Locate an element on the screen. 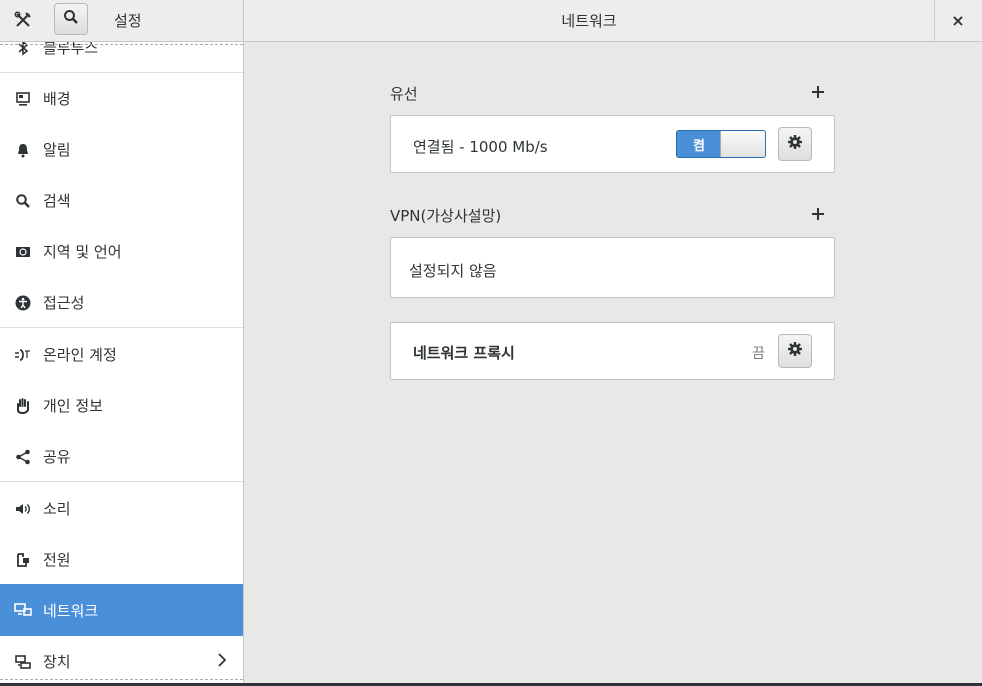 The image size is (982, 686). add-wired-button is located at coordinates (818, 92).